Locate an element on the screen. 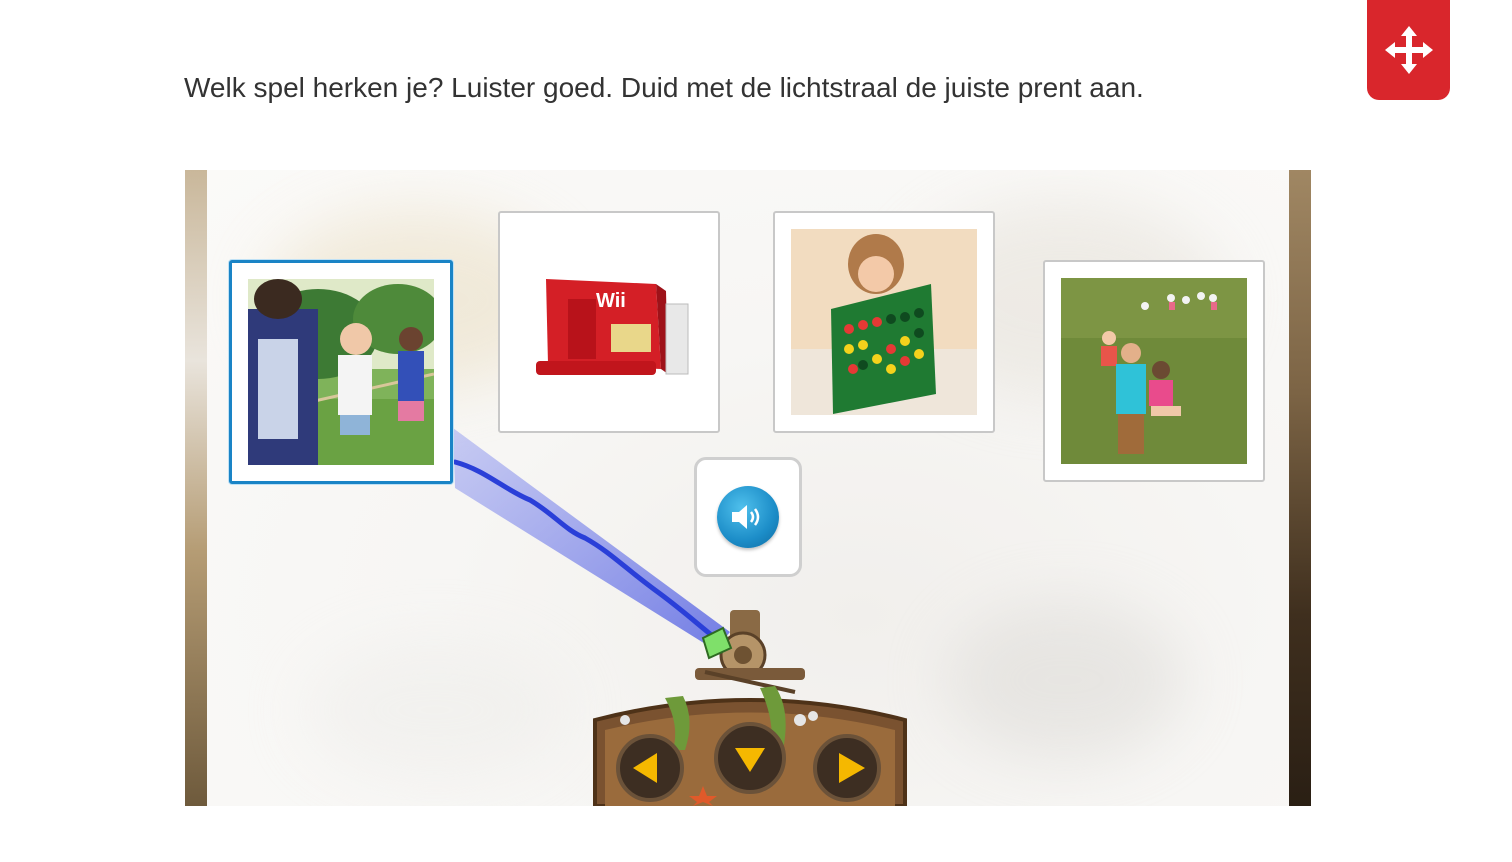 The width and height of the screenshot is (1512, 862). children-on-grass-picture is located at coordinates (1154, 371).